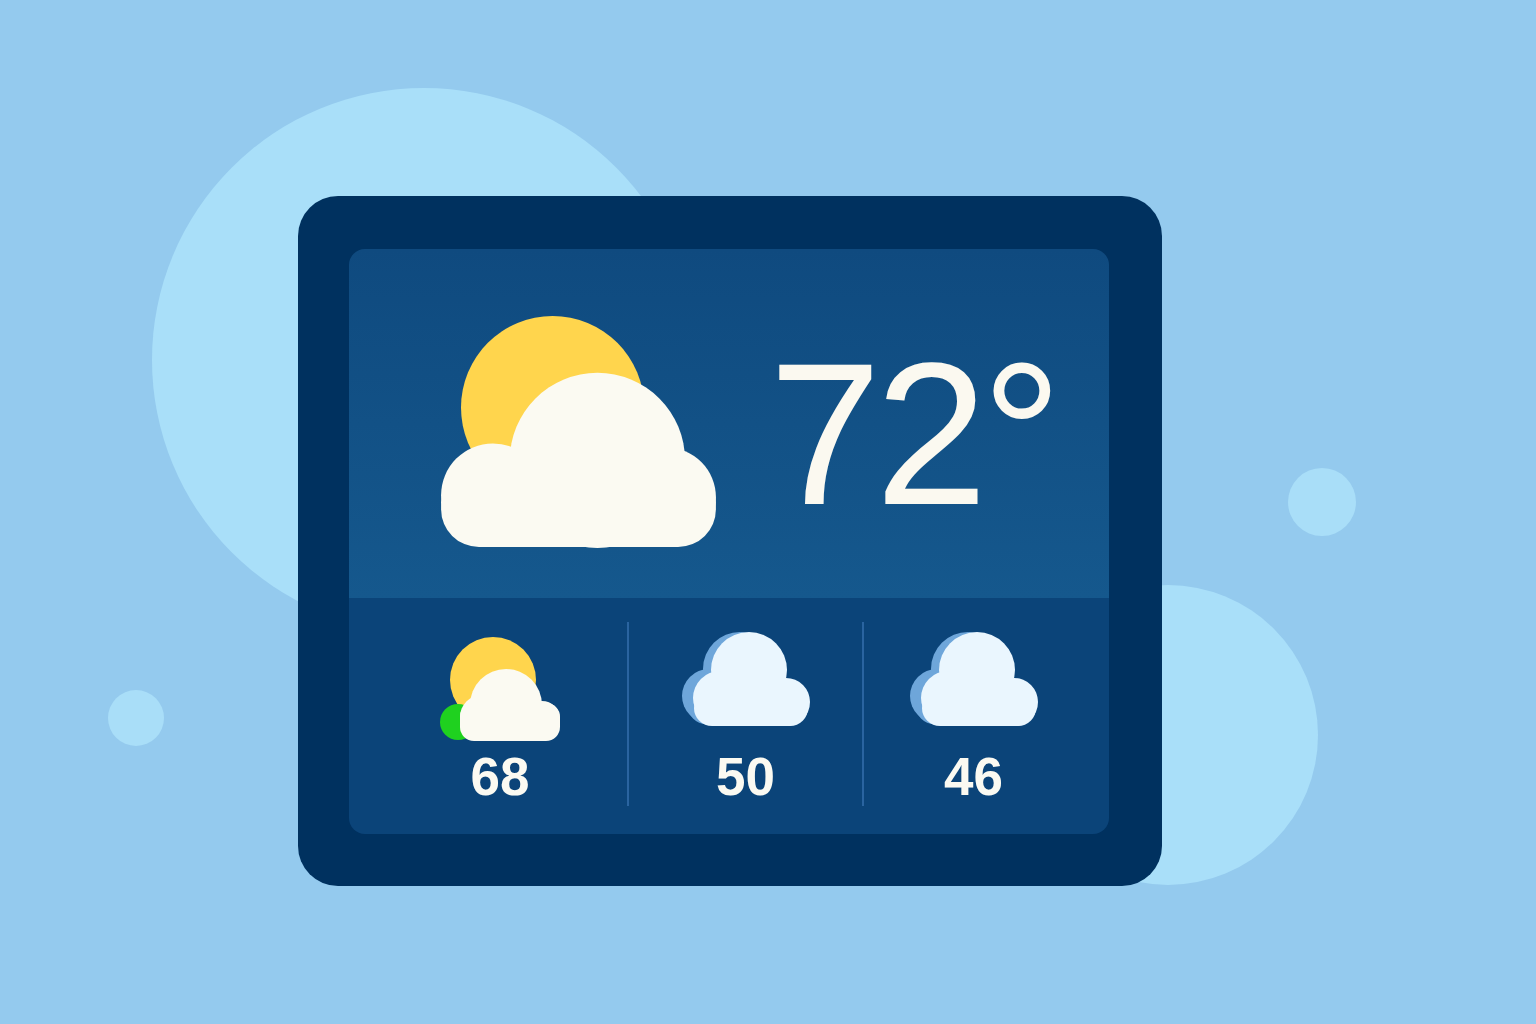 This screenshot has width=1536, height=1024. Describe the element at coordinates (913, 434) in the screenshot. I see `current-temperature: 72°` at that location.